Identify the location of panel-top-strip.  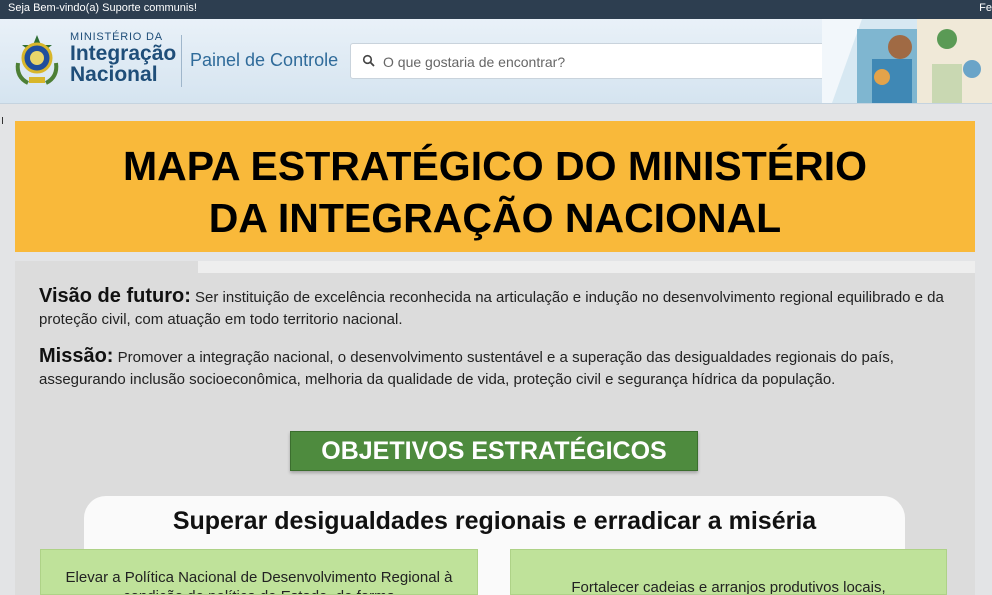
(586, 267).